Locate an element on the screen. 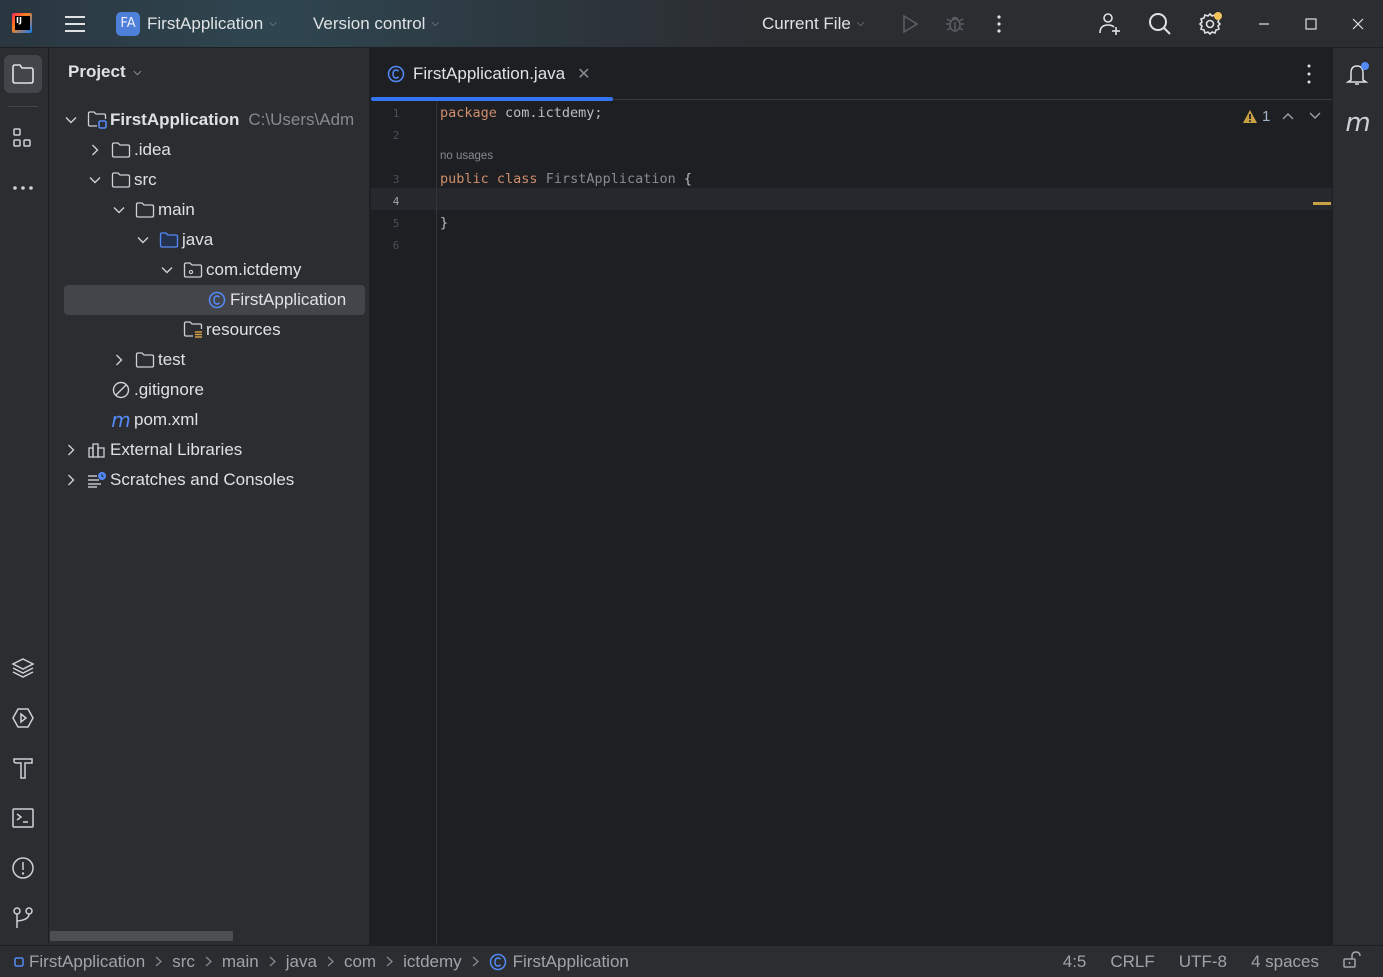 The height and width of the screenshot is (977, 1383). run-icon is located at coordinates (911, 24).